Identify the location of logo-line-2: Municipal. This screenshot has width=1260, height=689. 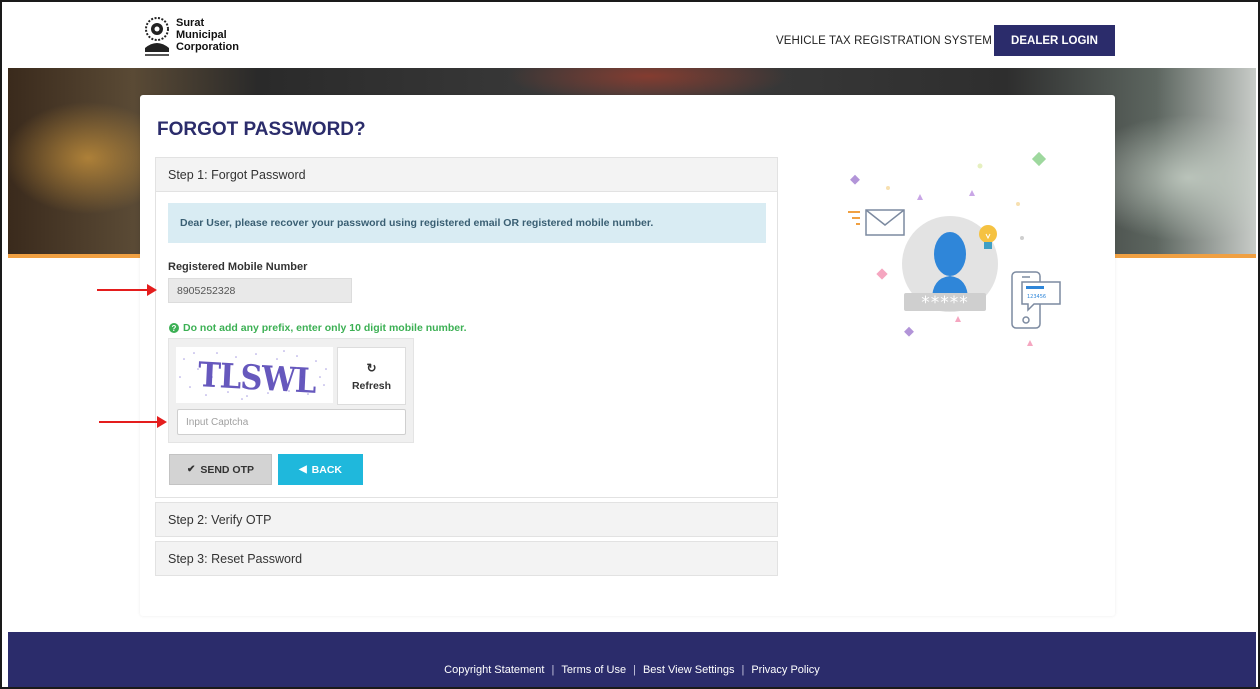
(201, 35).